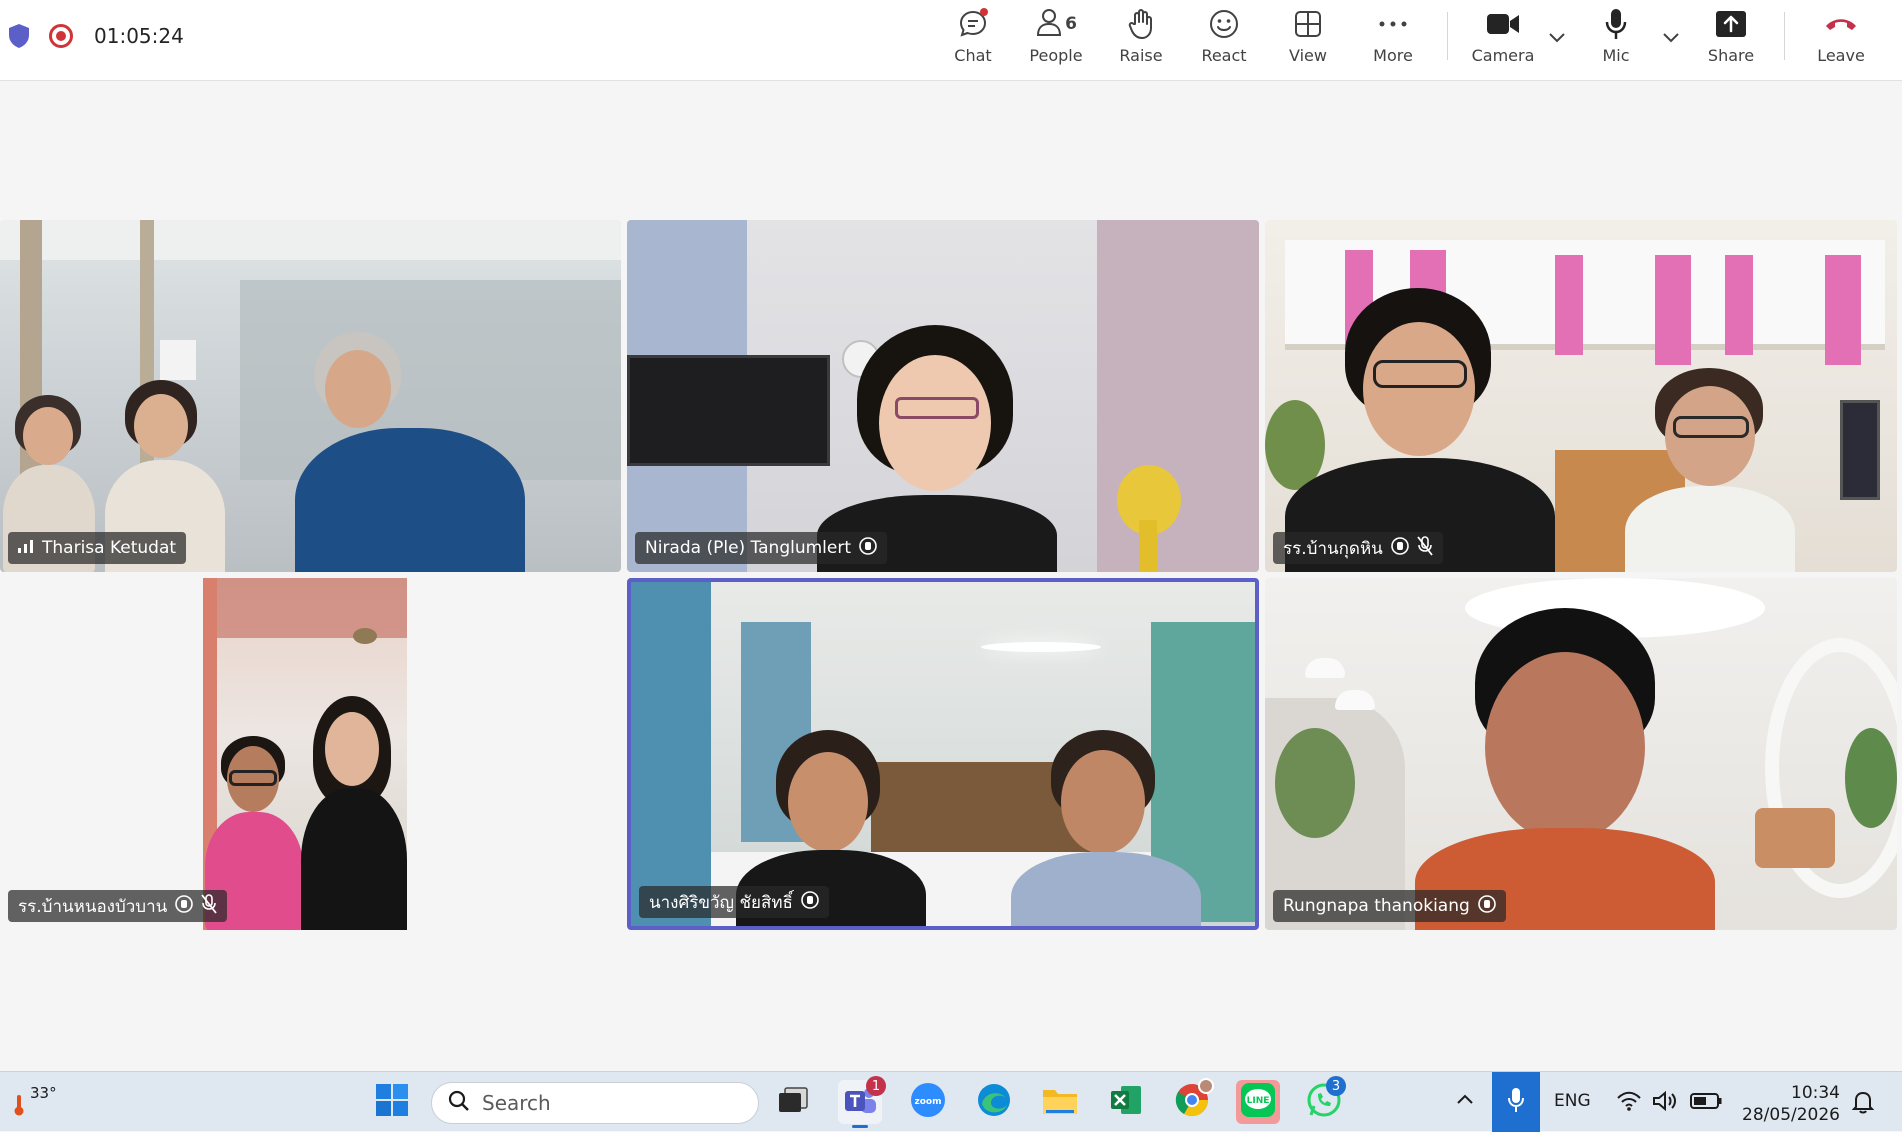  I want to click on signal-bars-icon, so click(26, 548).